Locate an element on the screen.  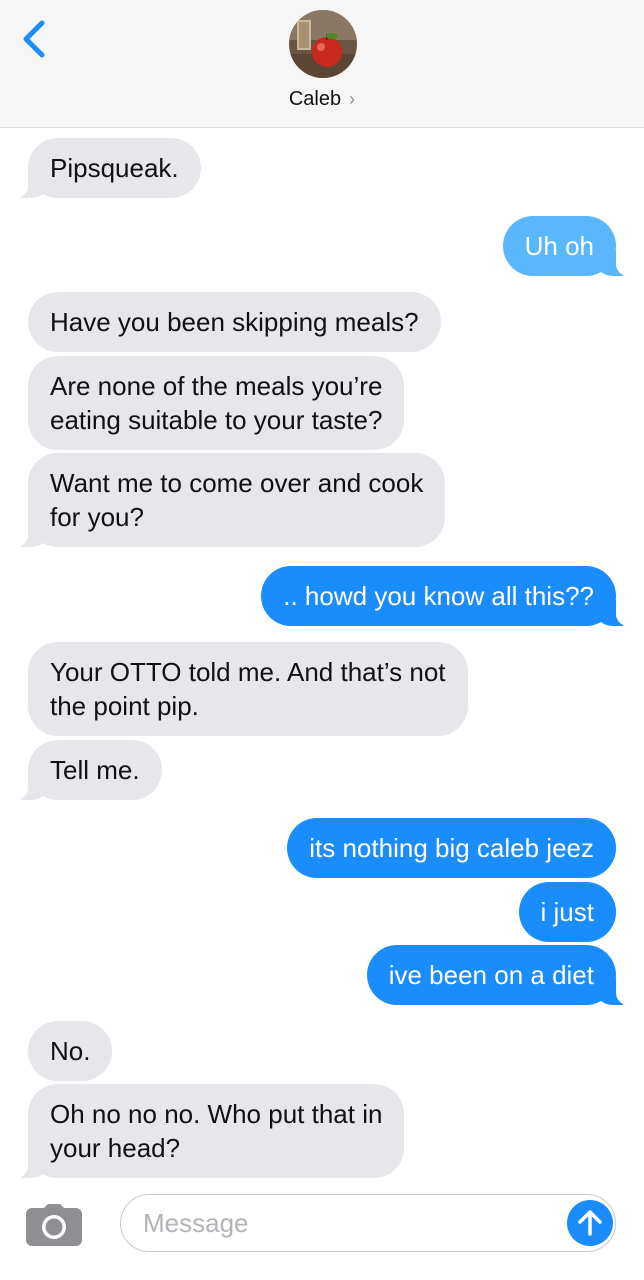
send-button is located at coordinates (590, 1223).